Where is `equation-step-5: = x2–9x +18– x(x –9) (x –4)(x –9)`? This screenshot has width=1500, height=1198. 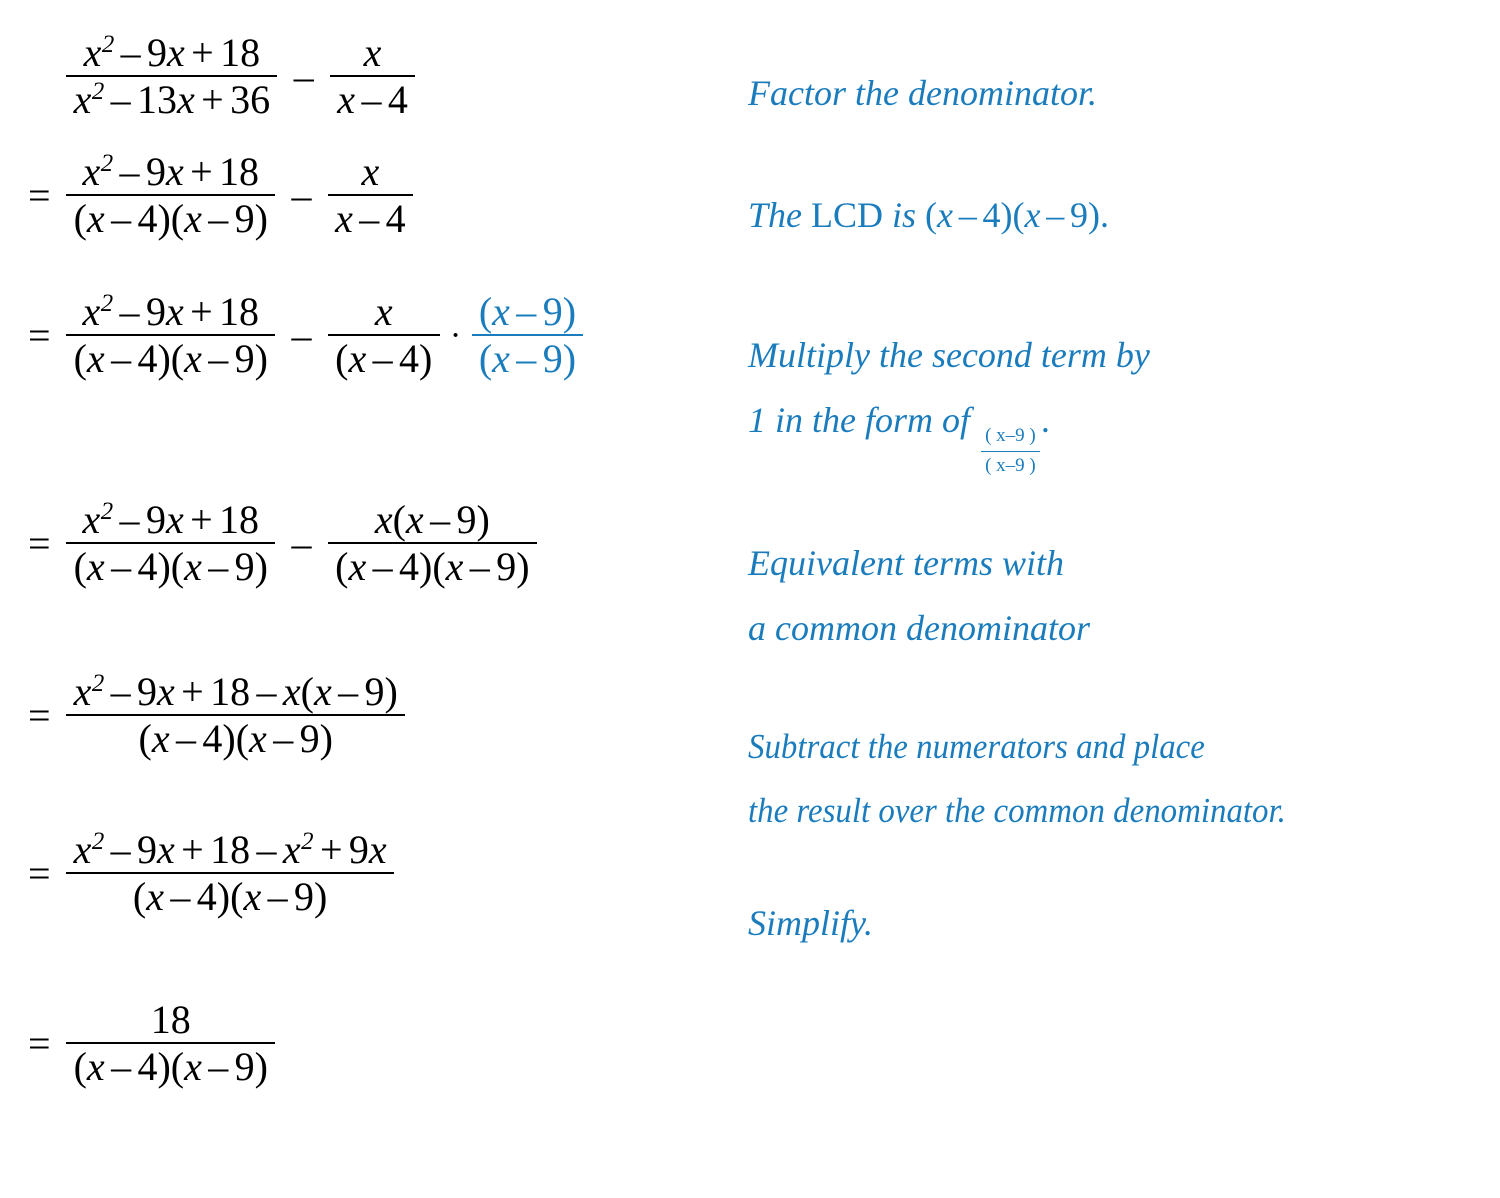 equation-step-5: = x2–9x +18– x(x –9) (x –4)(x –9) is located at coordinates (217, 715).